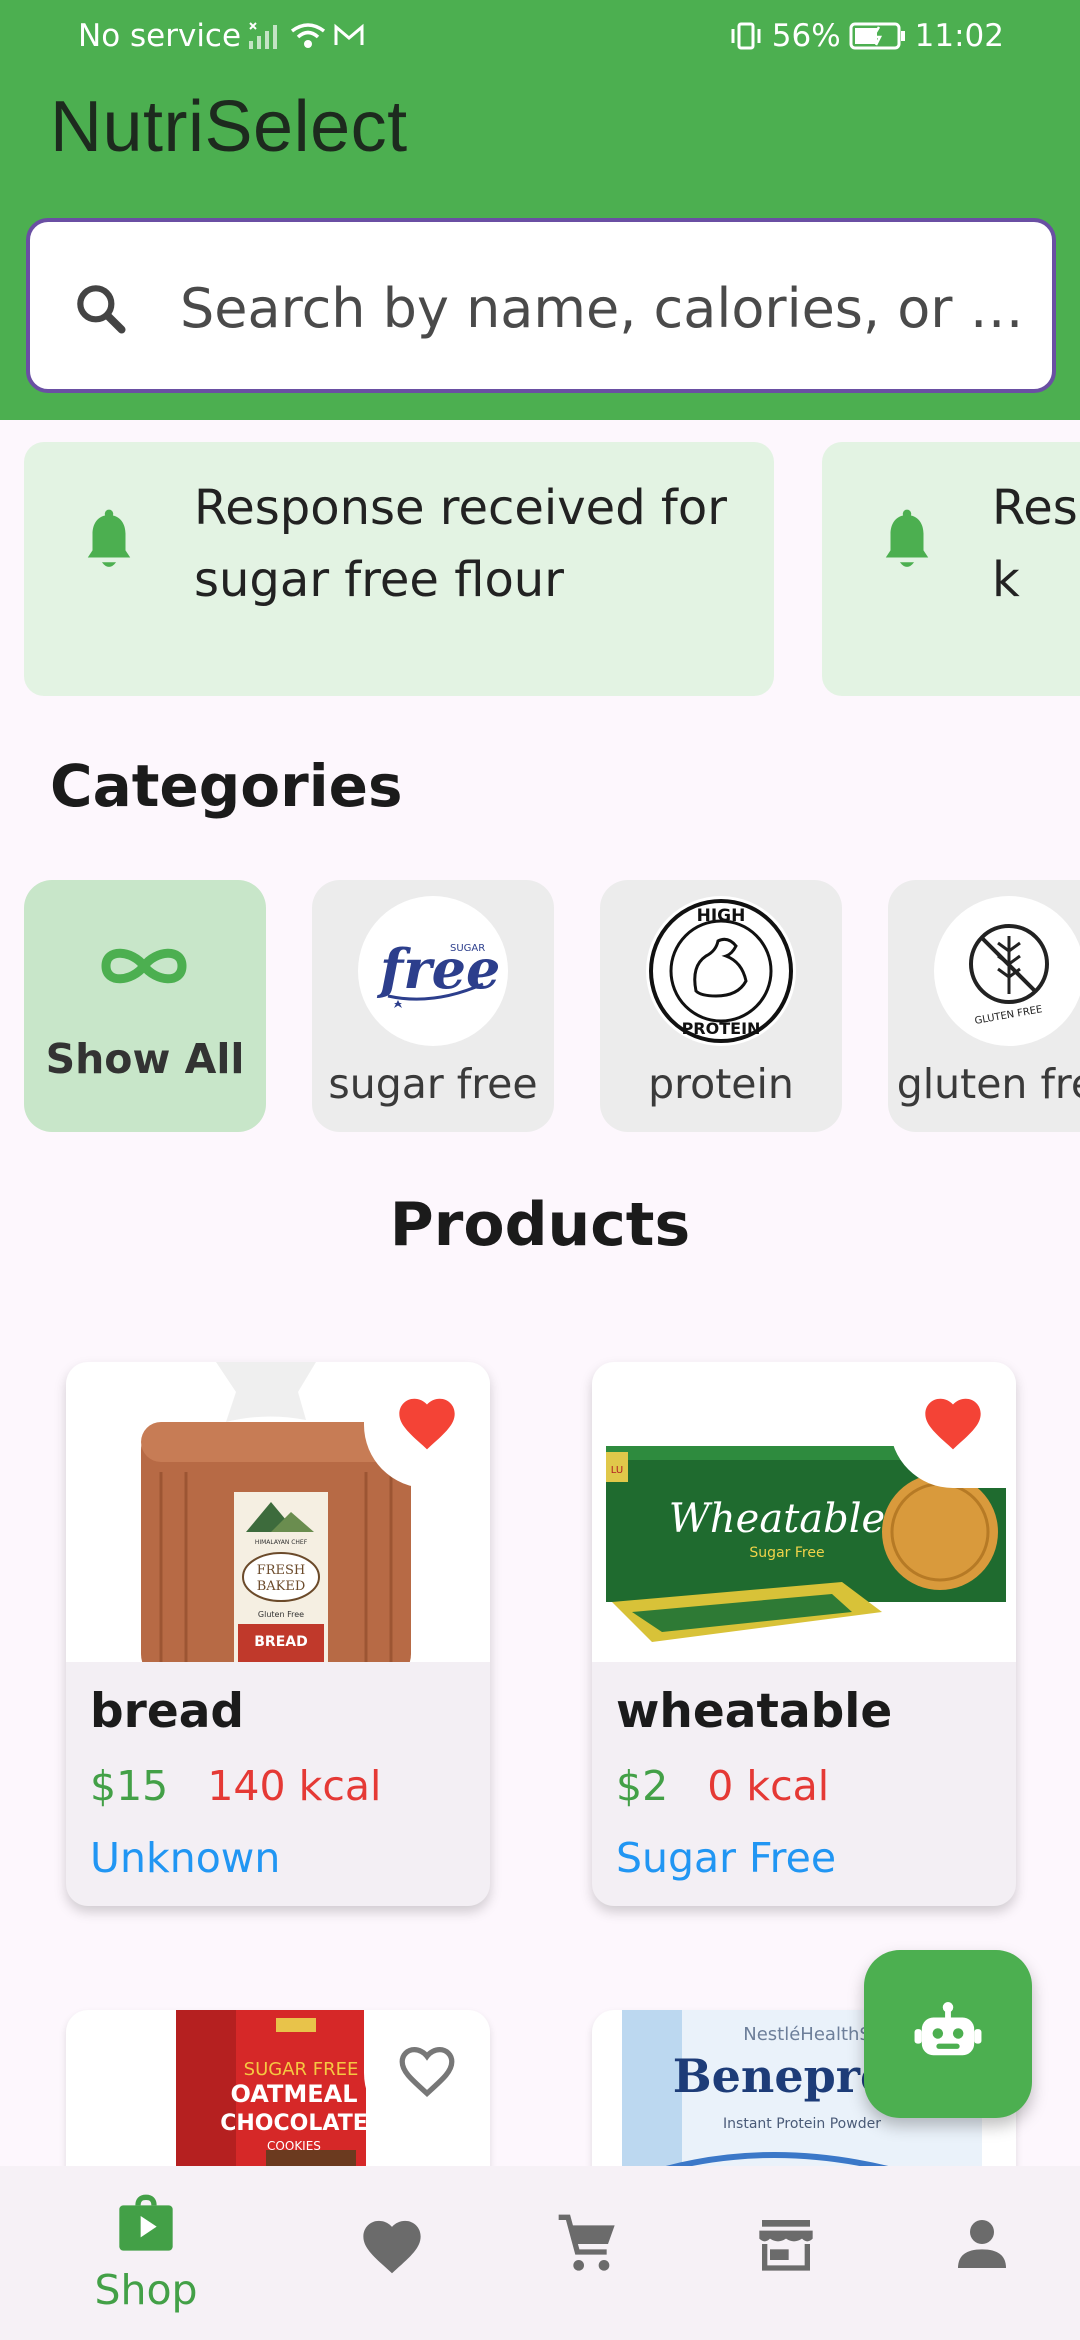 The image size is (1080, 2340). I want to click on mail-icon, so click(349, 36).